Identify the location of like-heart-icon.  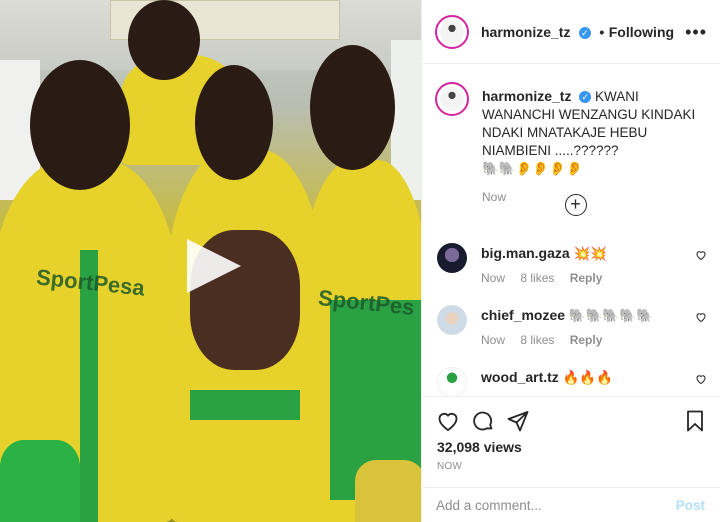
(448, 421).